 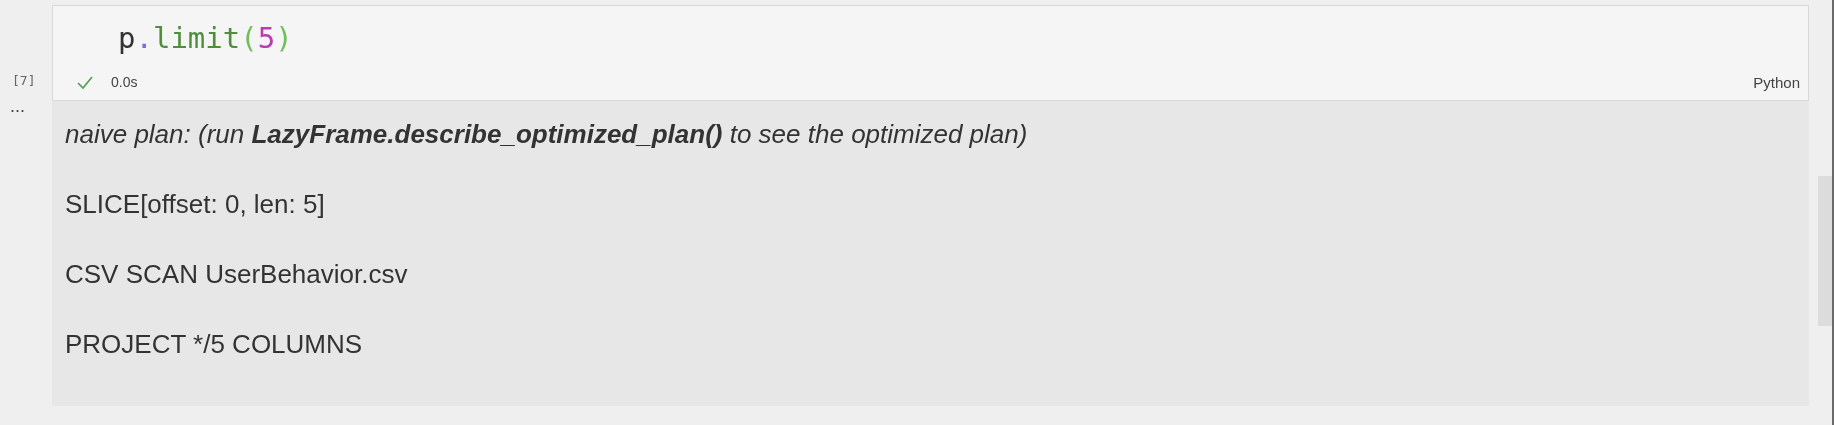 I want to click on output-line: SLICE[offset: 0, len: 5], so click(x=195, y=204).